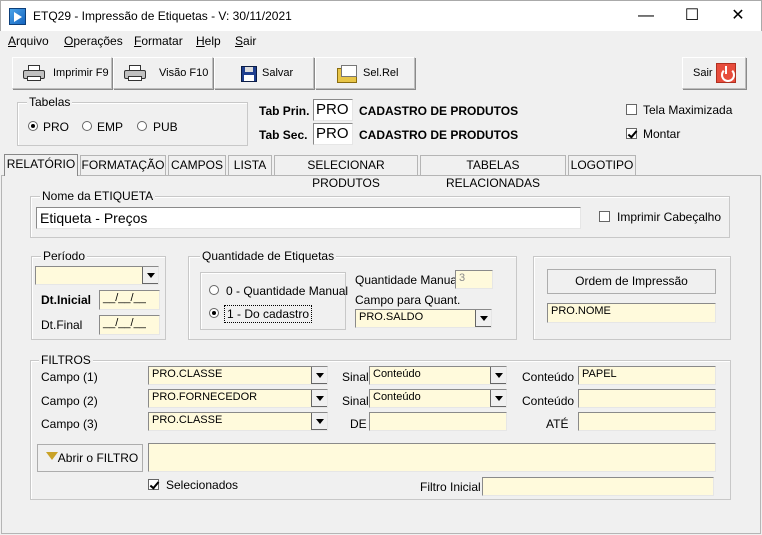 This screenshot has width=762, height=535. What do you see at coordinates (129, 325) in the screenshot?
I see `dt-final-input: __/__/__` at bounding box center [129, 325].